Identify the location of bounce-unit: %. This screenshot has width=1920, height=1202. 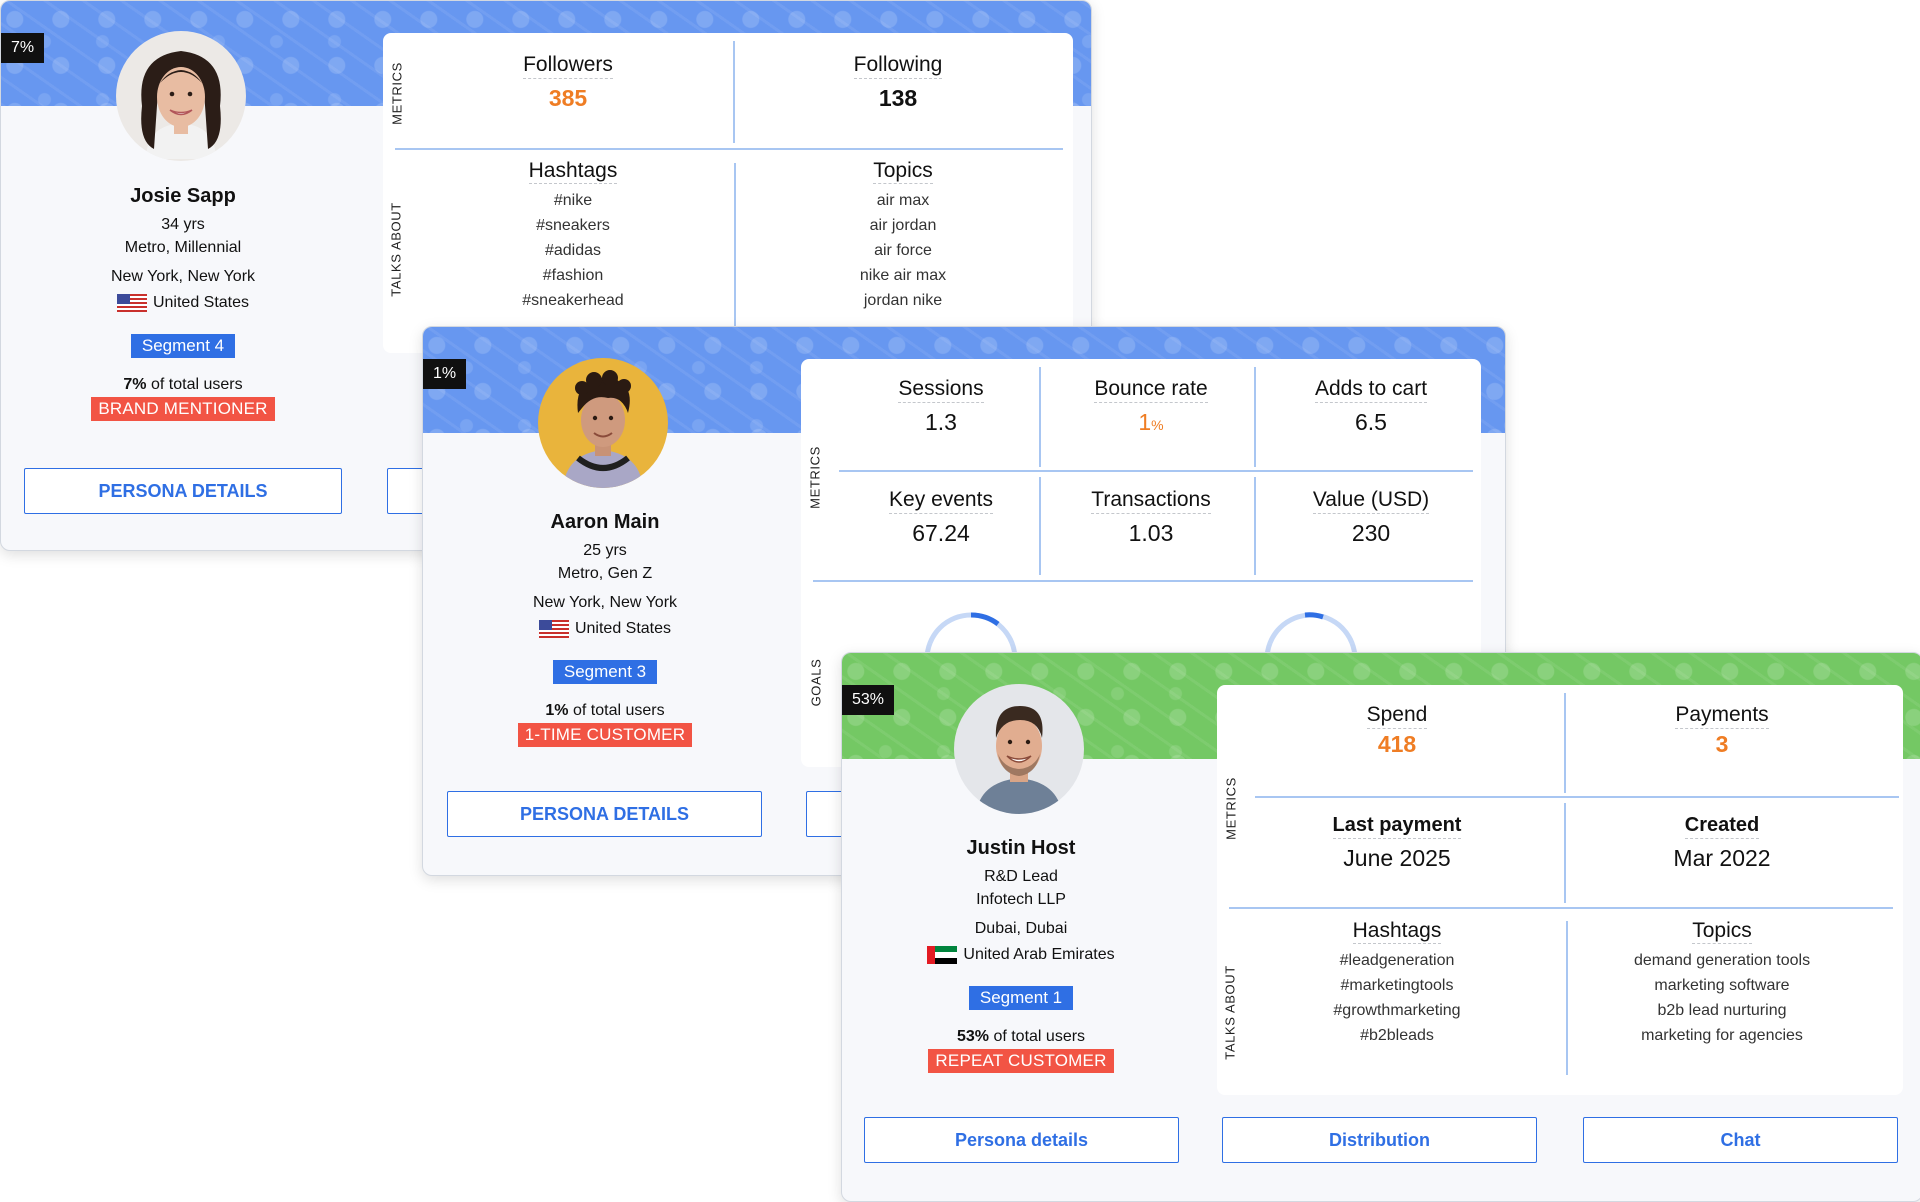
(1157, 425).